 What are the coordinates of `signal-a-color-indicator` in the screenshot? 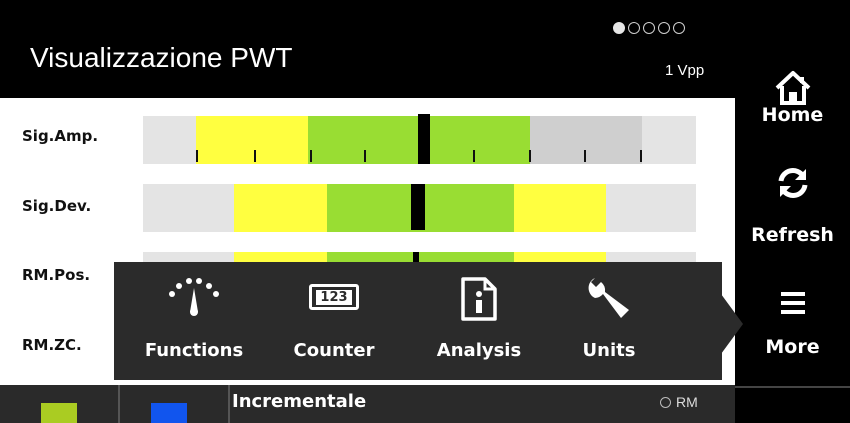 It's located at (59, 413).